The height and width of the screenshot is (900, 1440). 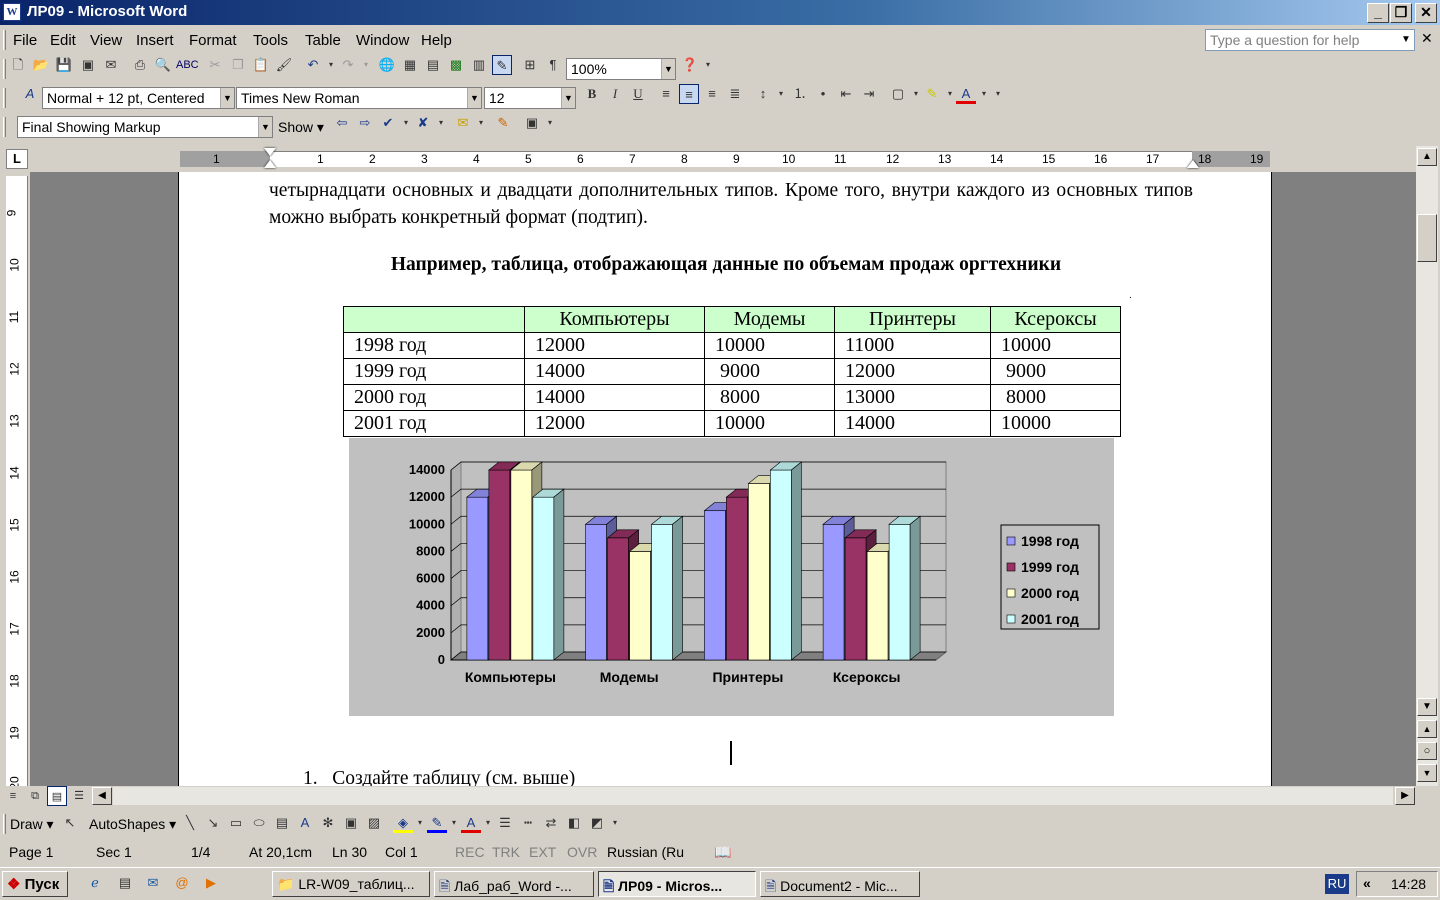 What do you see at coordinates (388, 123) in the screenshot?
I see `accept-change-icon: ✔` at bounding box center [388, 123].